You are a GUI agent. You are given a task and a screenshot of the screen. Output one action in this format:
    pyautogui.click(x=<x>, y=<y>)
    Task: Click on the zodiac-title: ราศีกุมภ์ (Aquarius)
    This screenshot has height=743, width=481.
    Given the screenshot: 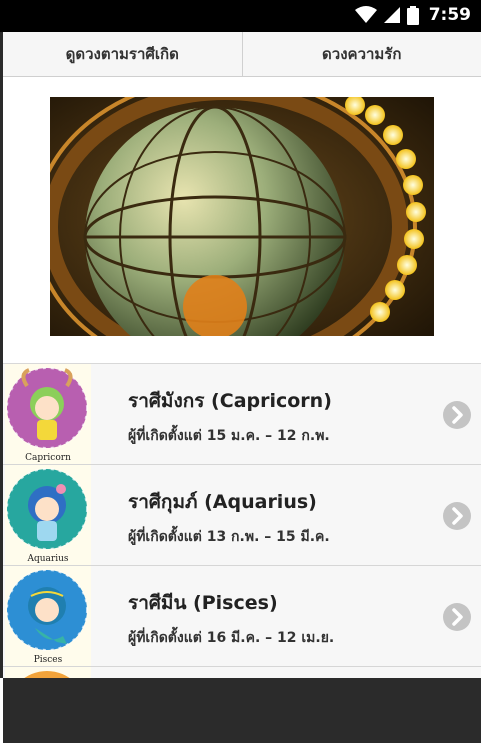 What is the action you would take?
    pyautogui.click(x=222, y=502)
    